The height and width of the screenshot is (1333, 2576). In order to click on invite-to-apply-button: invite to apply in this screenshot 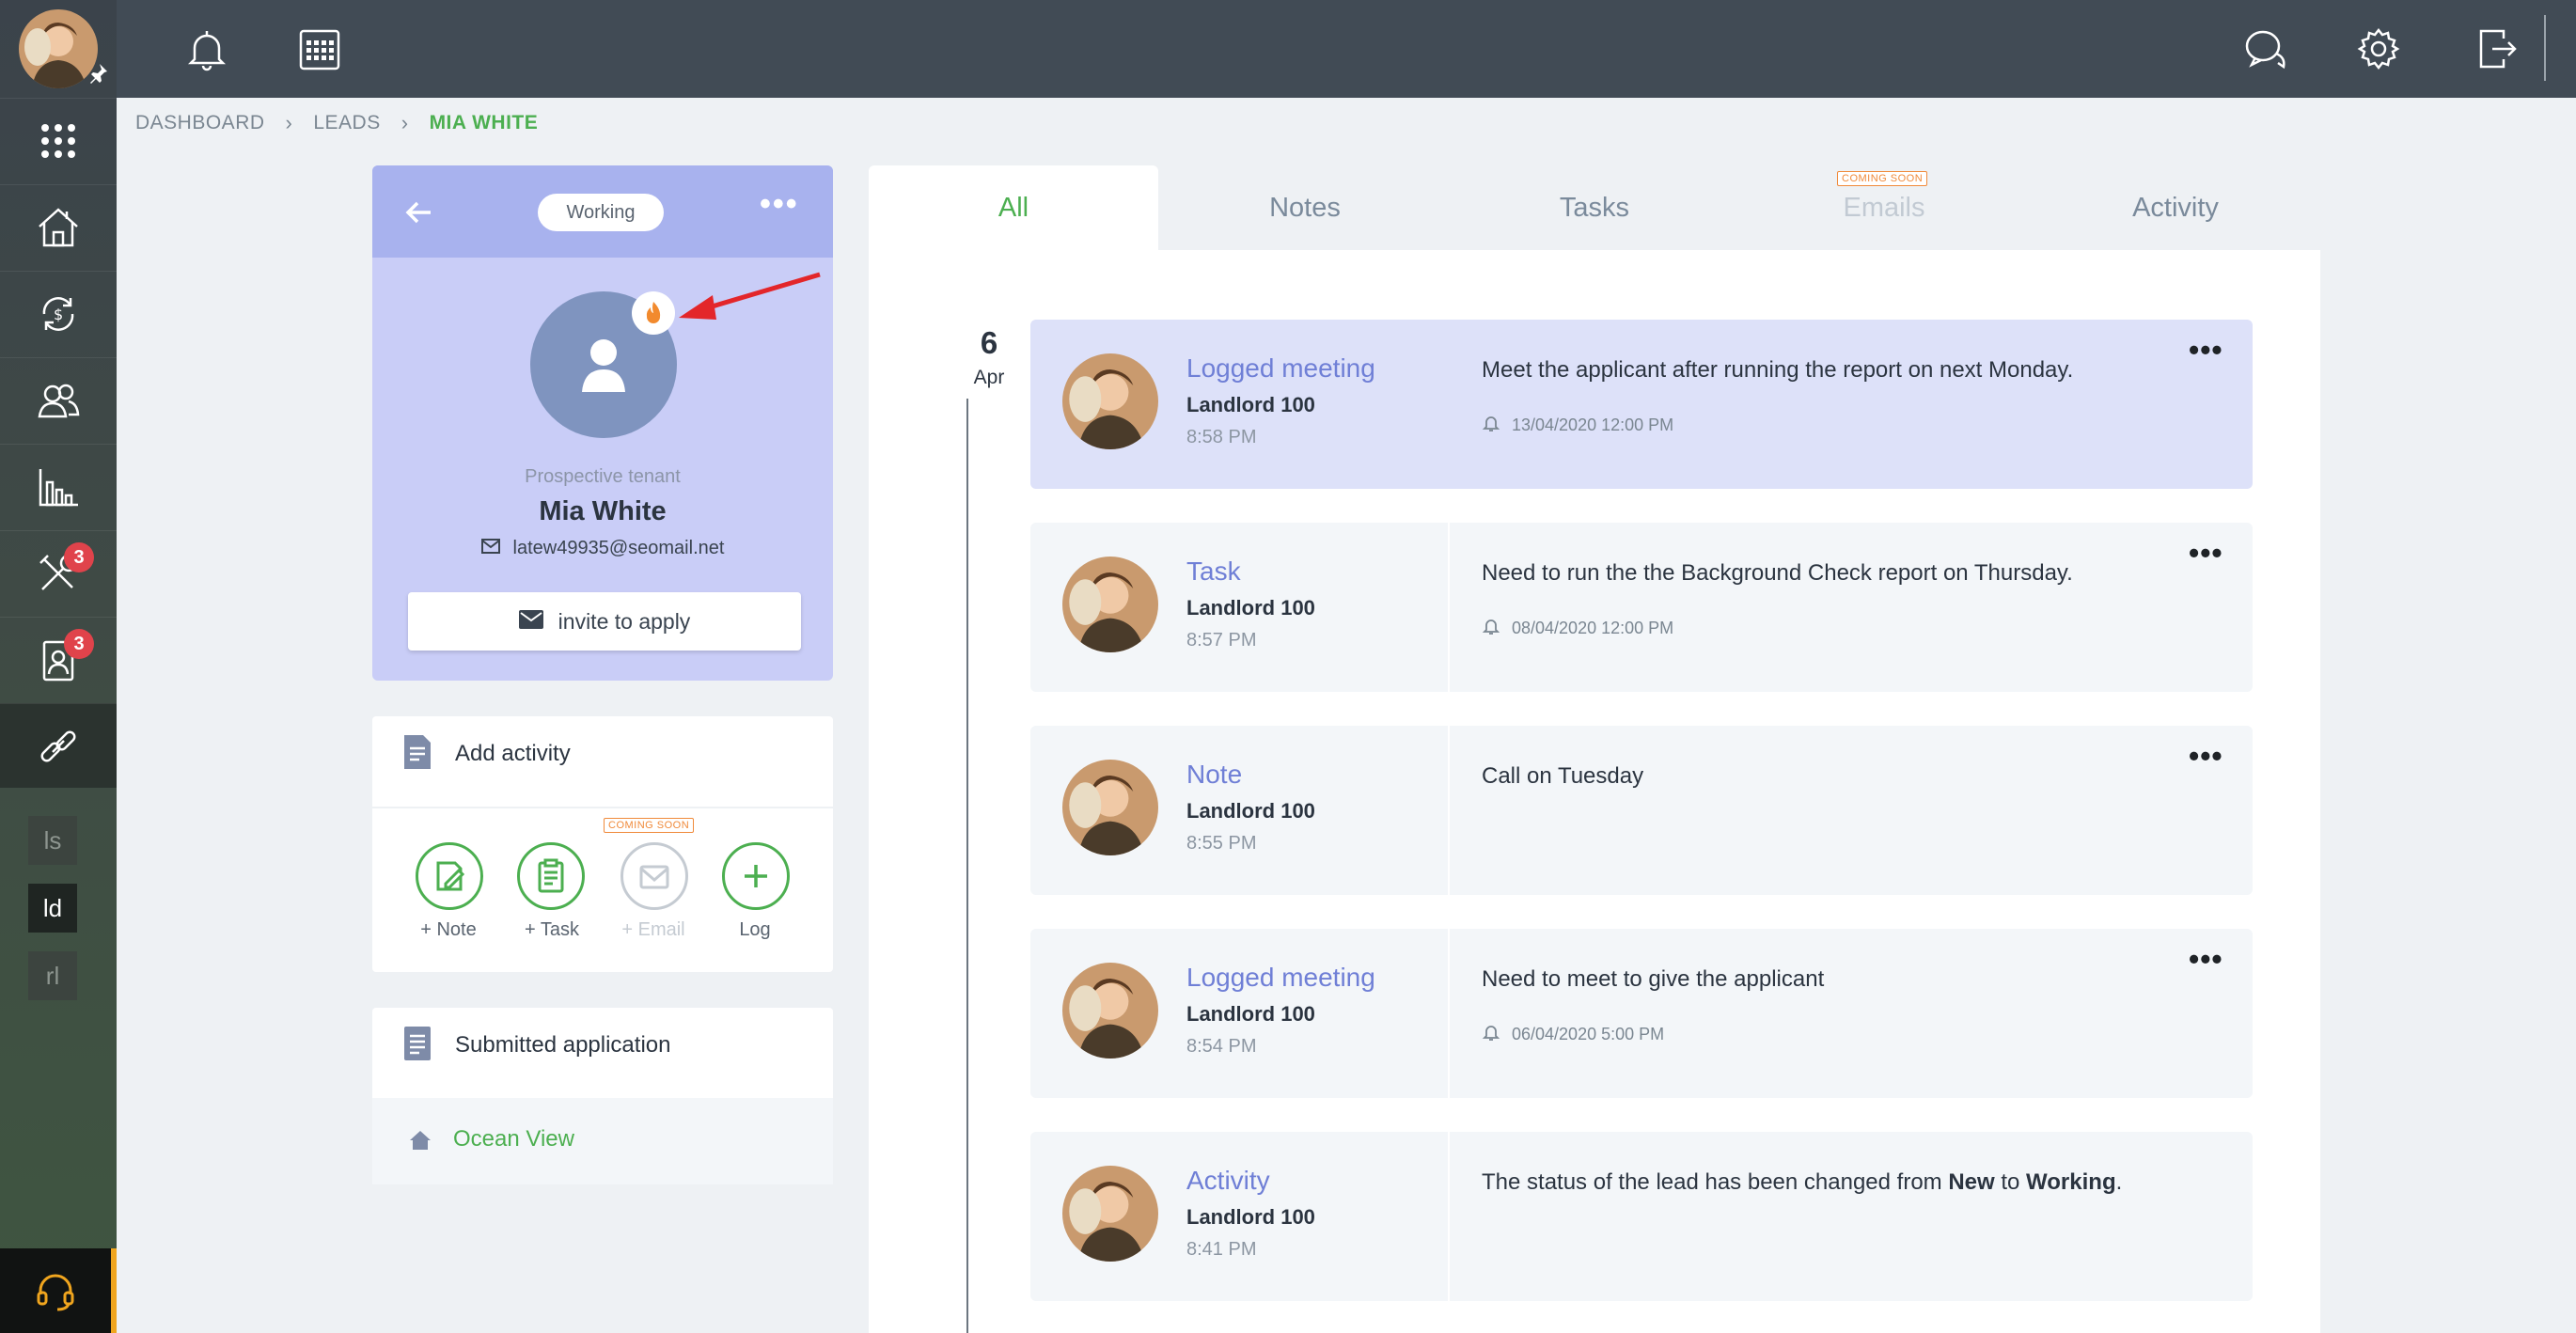, I will do `click(604, 621)`.